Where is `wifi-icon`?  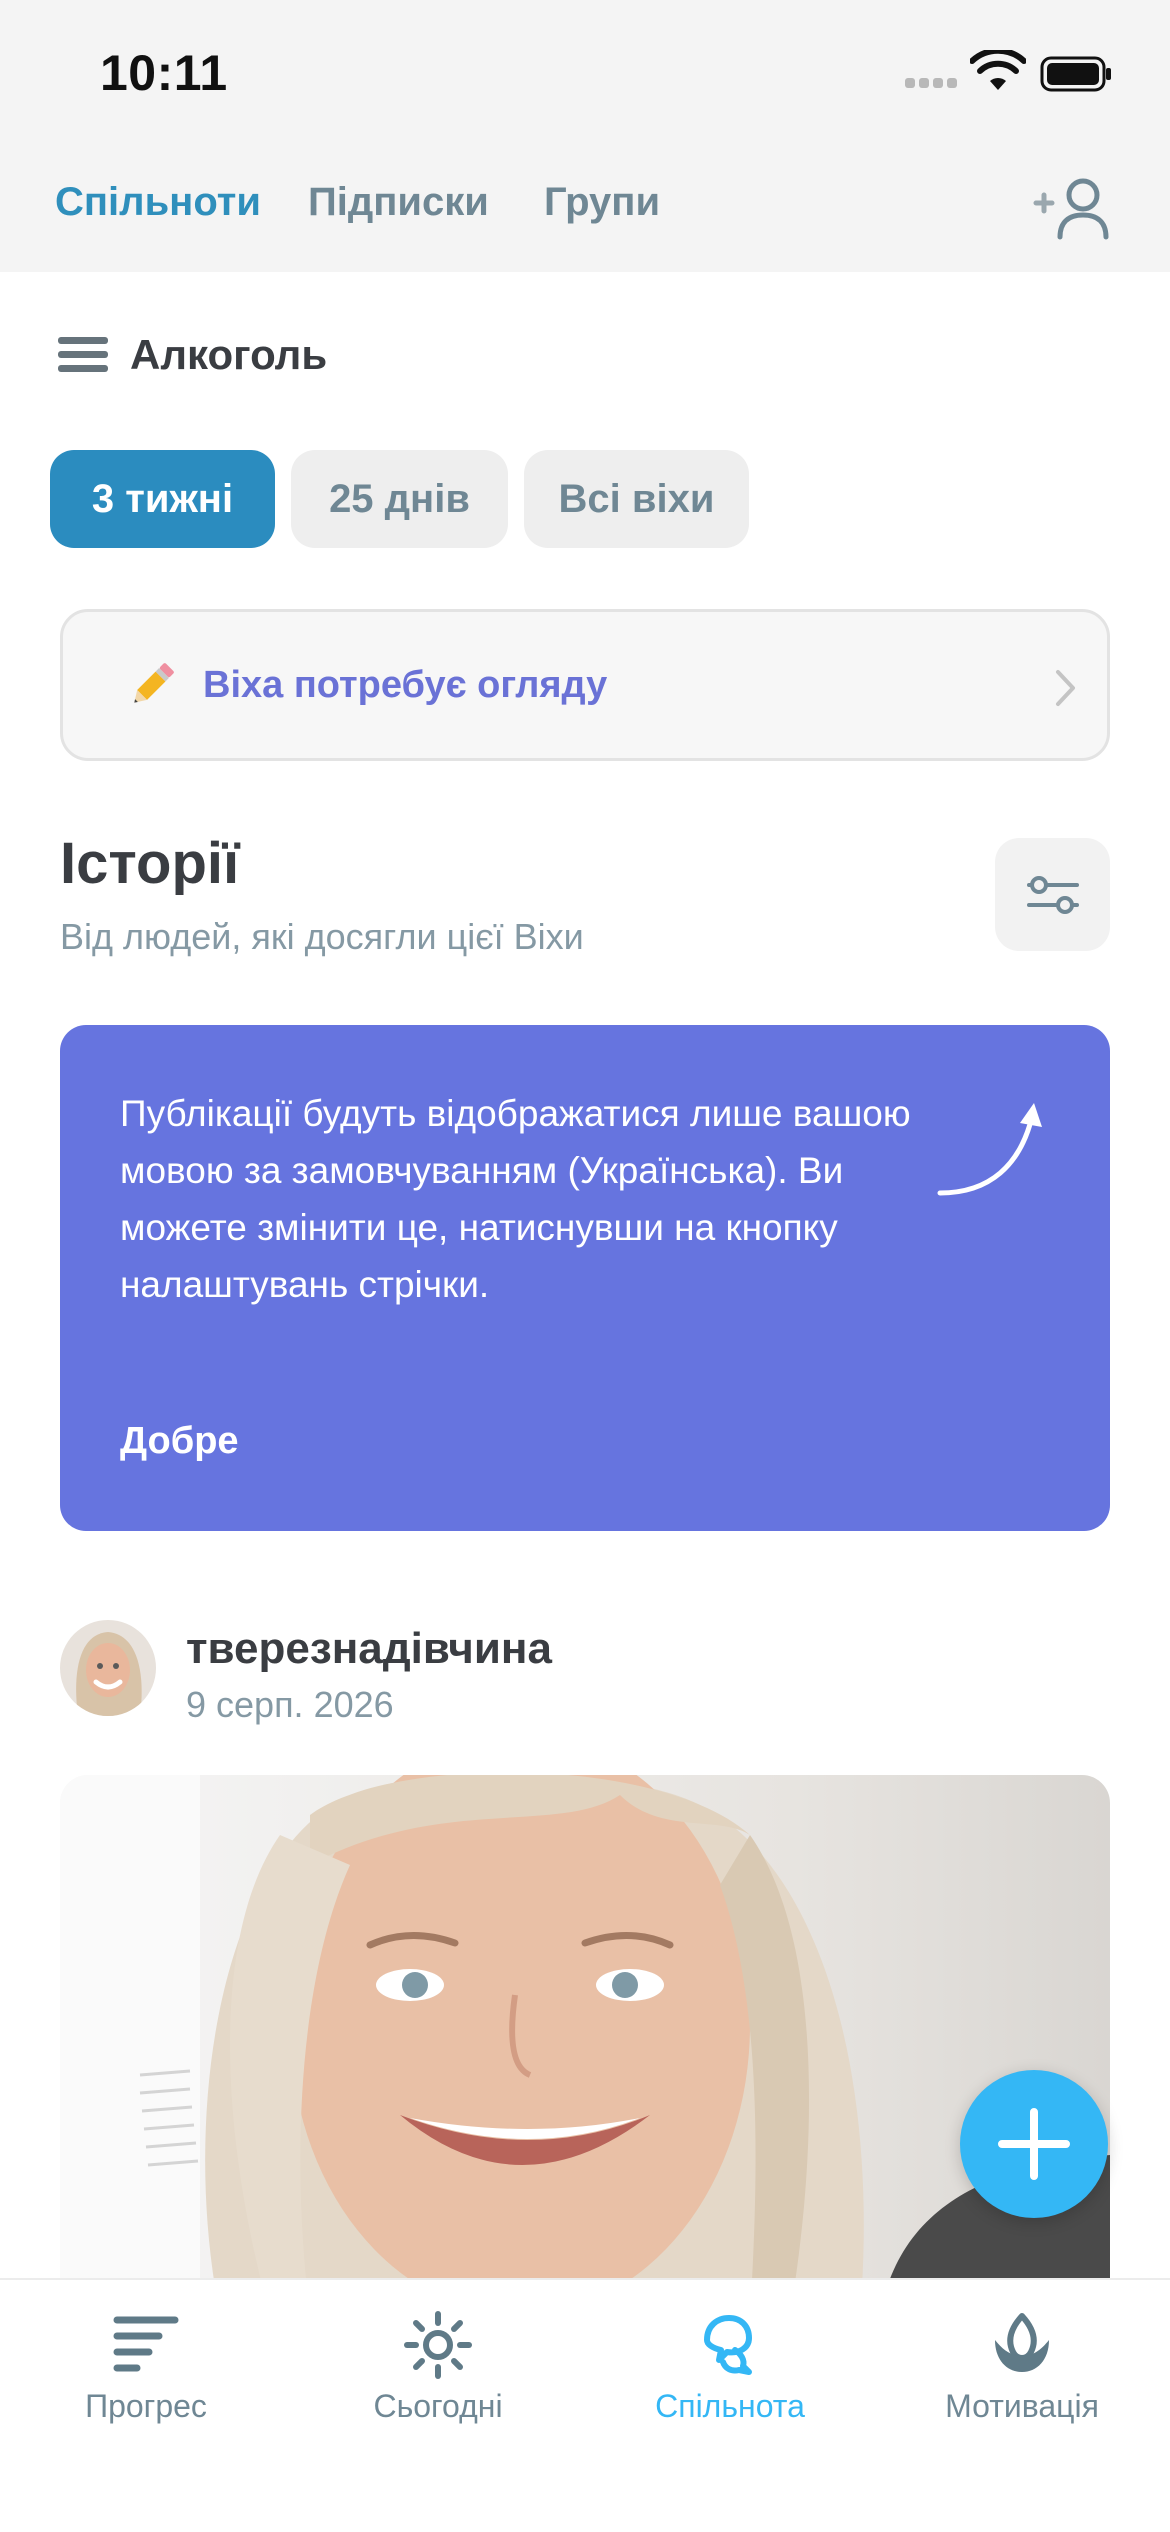
wifi-icon is located at coordinates (998, 70).